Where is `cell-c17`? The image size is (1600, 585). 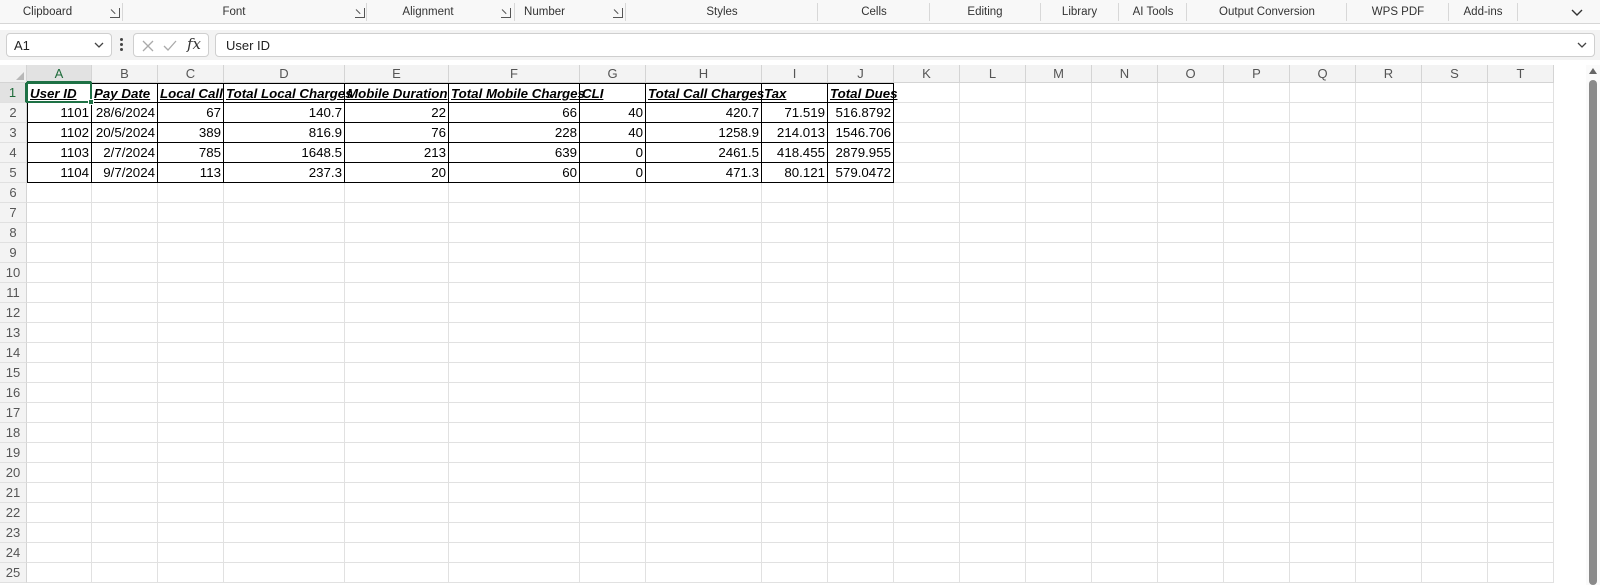
cell-c17 is located at coordinates (191, 413).